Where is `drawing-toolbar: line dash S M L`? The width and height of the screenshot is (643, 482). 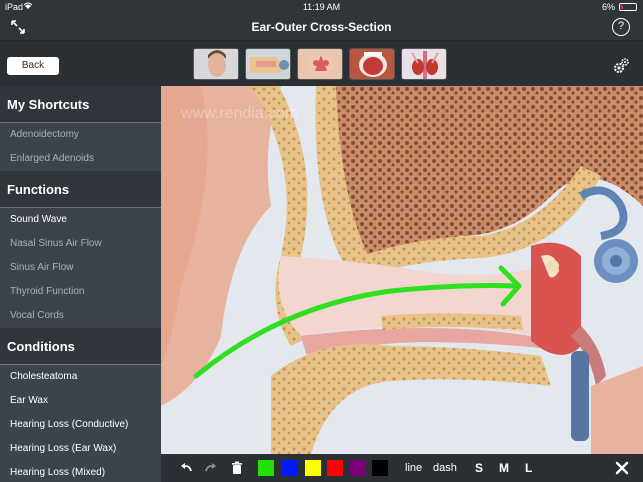 drawing-toolbar: line dash S M L is located at coordinates (402, 468).